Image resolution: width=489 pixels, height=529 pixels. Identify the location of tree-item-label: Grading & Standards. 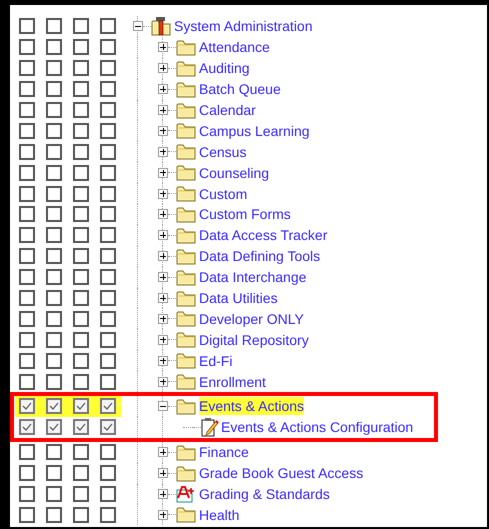
(264, 494).